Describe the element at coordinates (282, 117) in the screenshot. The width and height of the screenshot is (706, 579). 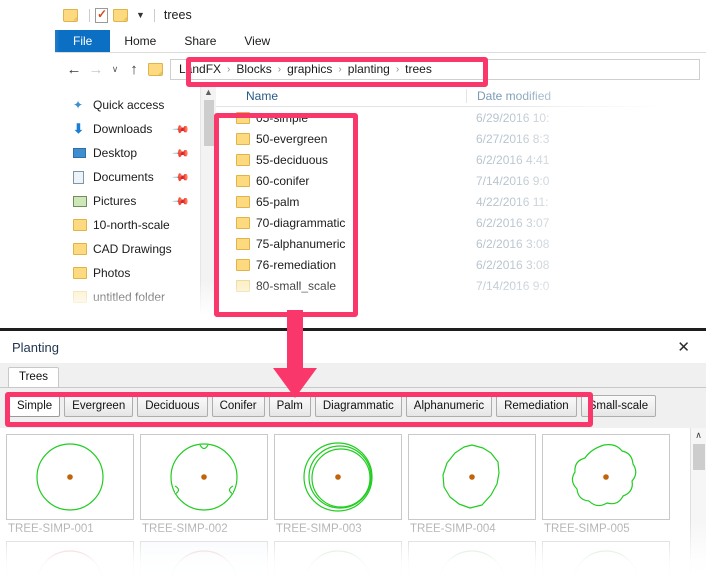
I see `file-name: 05-simple` at that location.